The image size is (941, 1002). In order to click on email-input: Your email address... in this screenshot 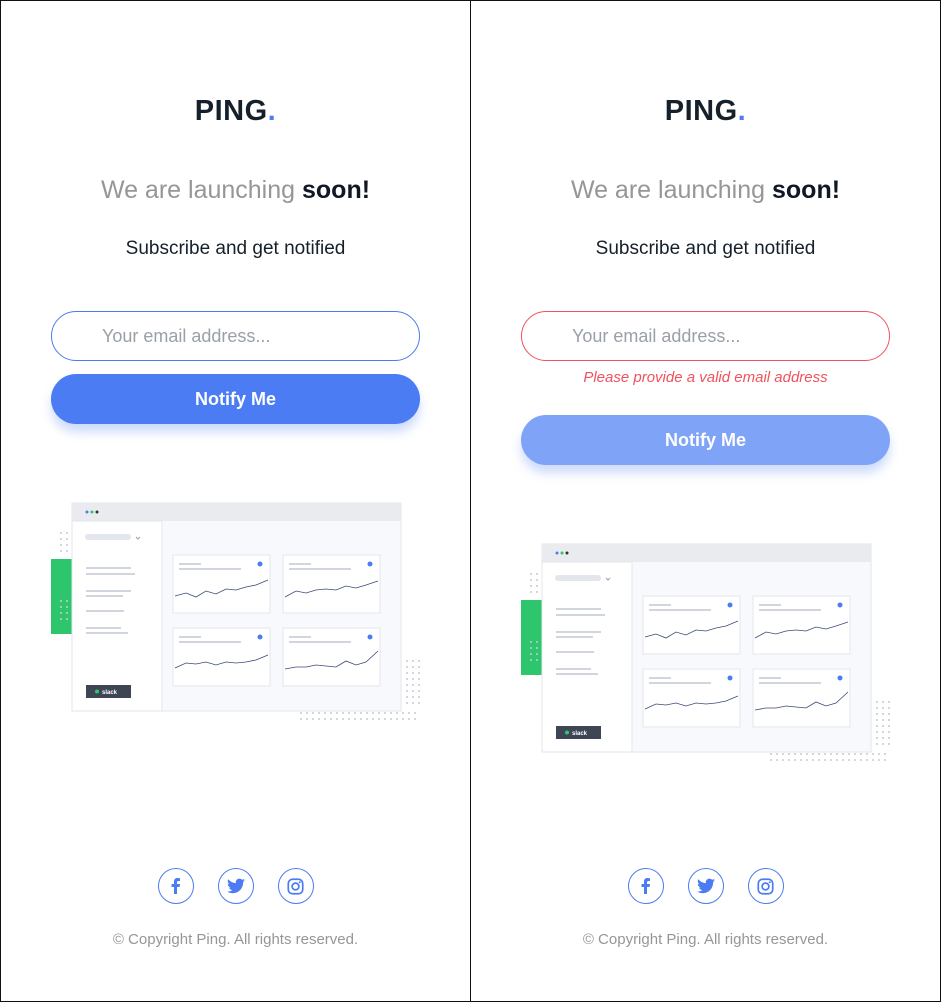, I will do `click(235, 336)`.